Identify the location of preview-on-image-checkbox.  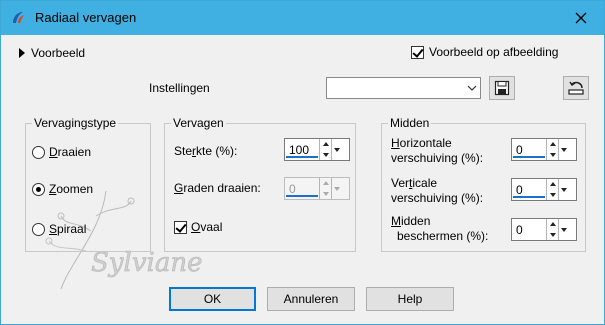
(417, 52).